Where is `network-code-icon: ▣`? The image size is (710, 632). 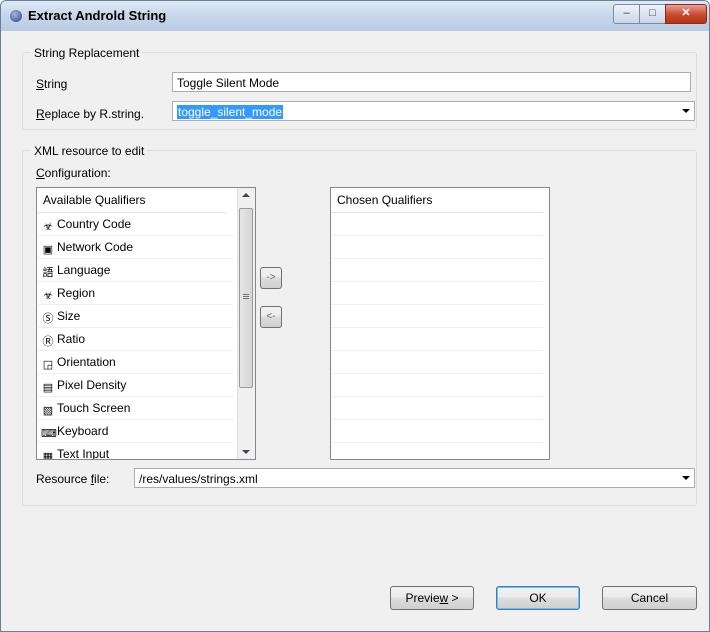
network-code-icon: ▣ is located at coordinates (48, 250).